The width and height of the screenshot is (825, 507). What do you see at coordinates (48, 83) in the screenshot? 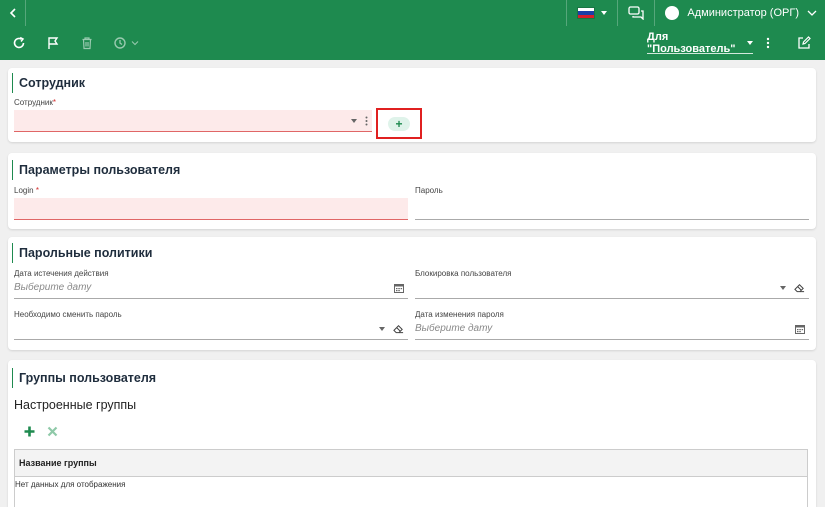
I see `panel-title: Сотрудник` at bounding box center [48, 83].